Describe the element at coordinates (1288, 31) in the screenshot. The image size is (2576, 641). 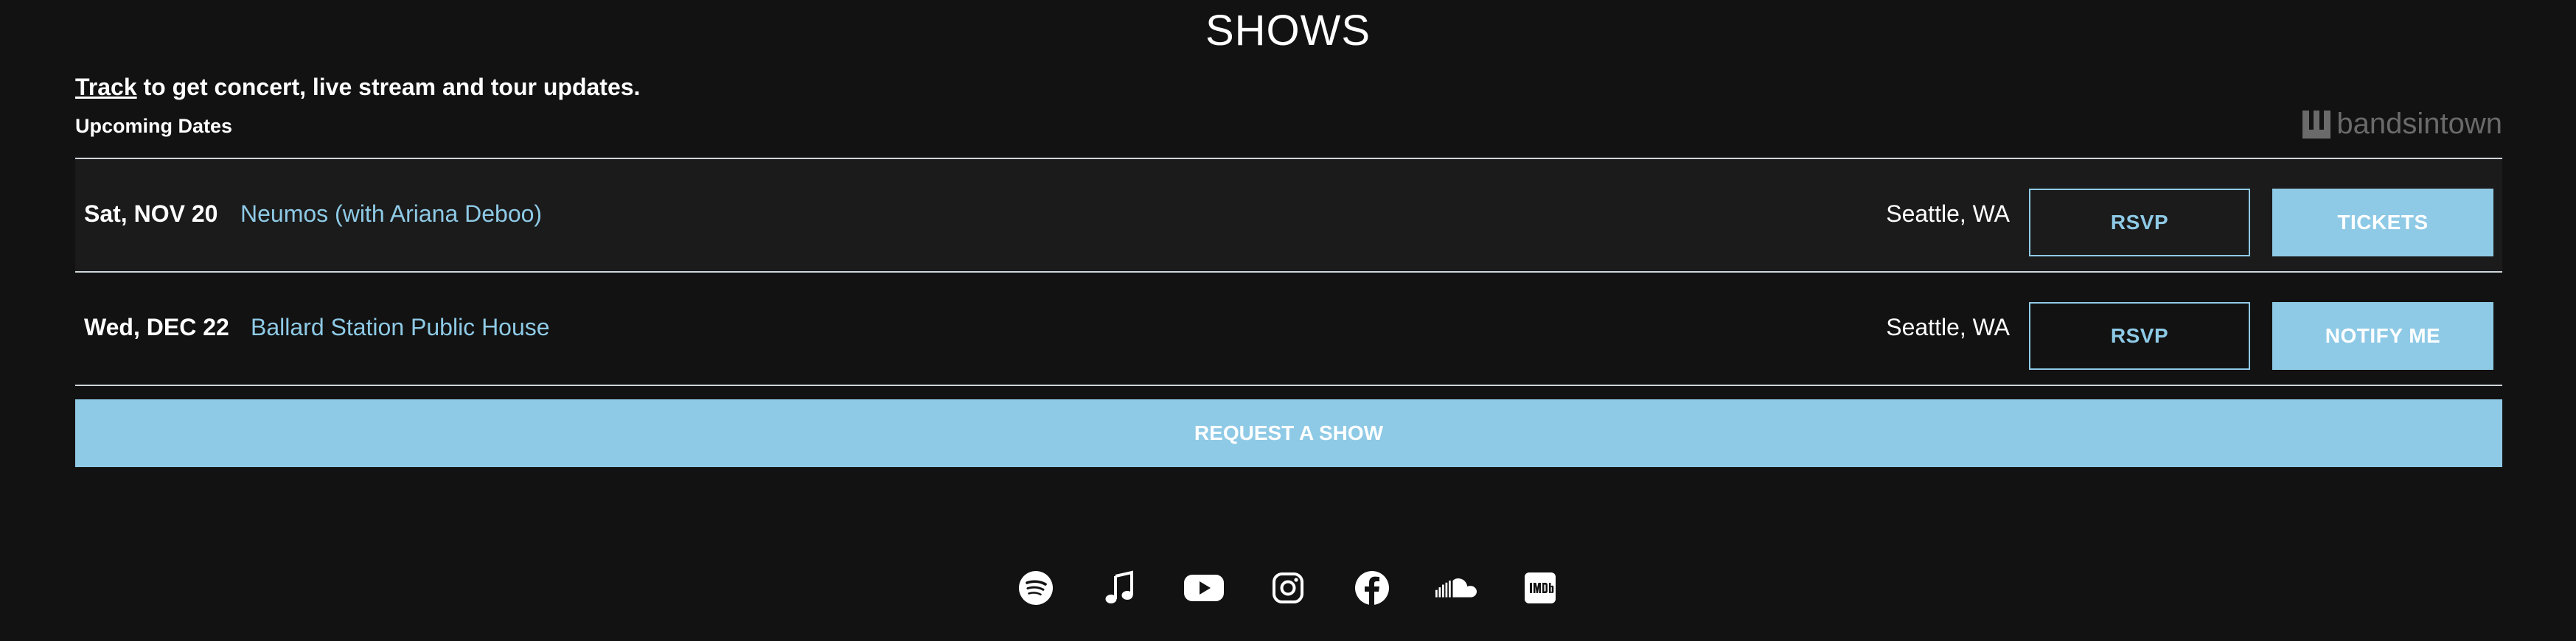
I see `page-title: SHOWS` at that location.